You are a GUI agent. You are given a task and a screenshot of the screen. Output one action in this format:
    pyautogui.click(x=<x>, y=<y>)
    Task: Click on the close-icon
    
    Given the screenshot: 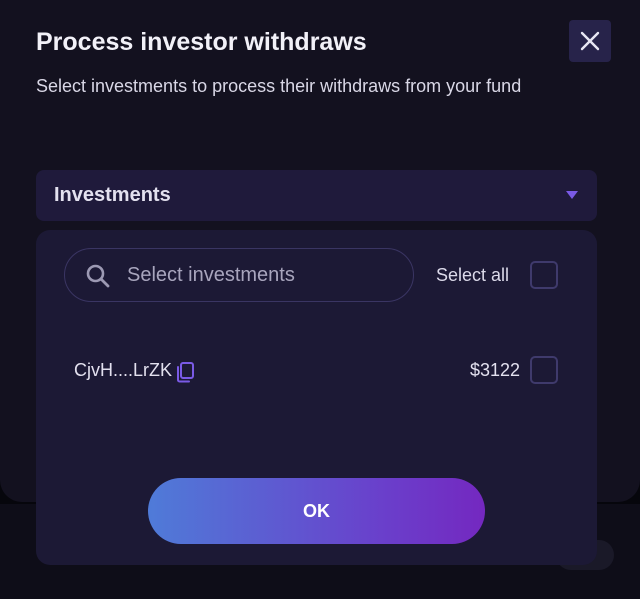 What is the action you would take?
    pyautogui.click(x=590, y=41)
    